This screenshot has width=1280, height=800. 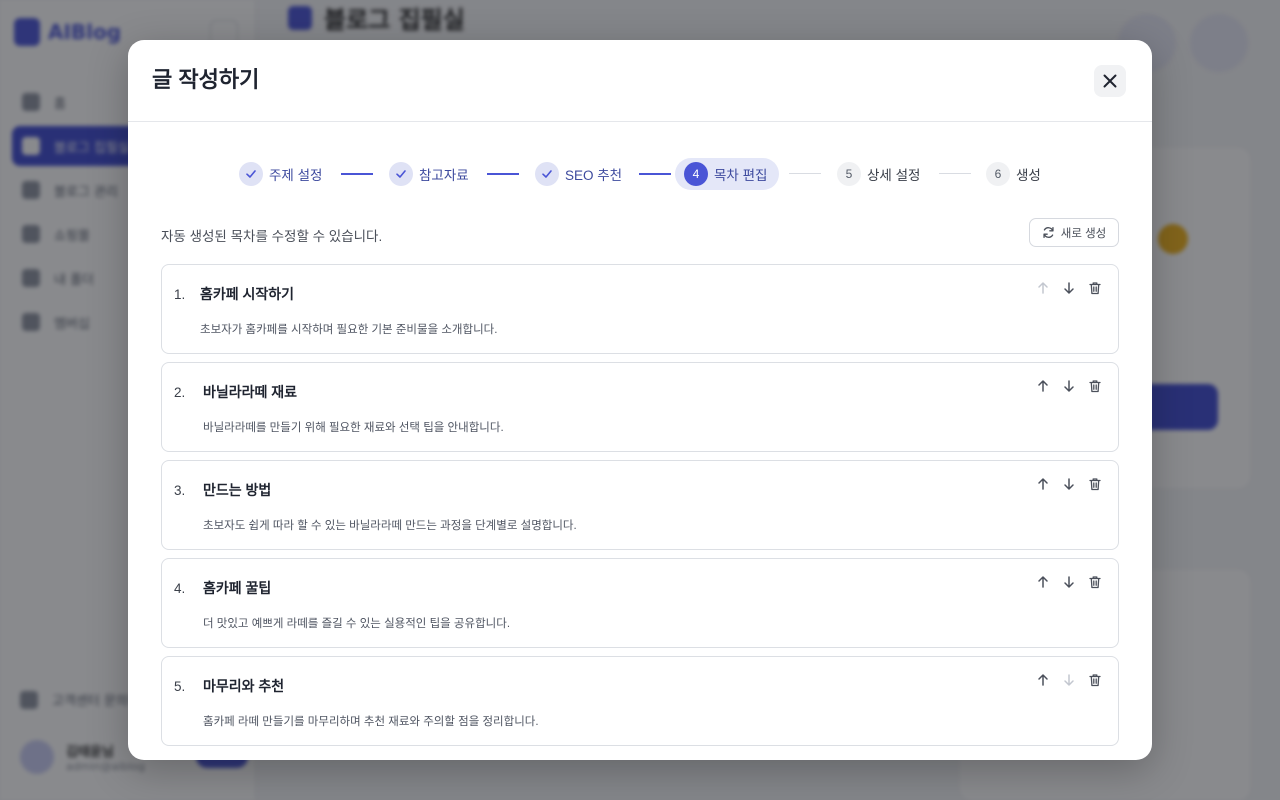 I want to click on close-icon, so click(x=1110, y=81).